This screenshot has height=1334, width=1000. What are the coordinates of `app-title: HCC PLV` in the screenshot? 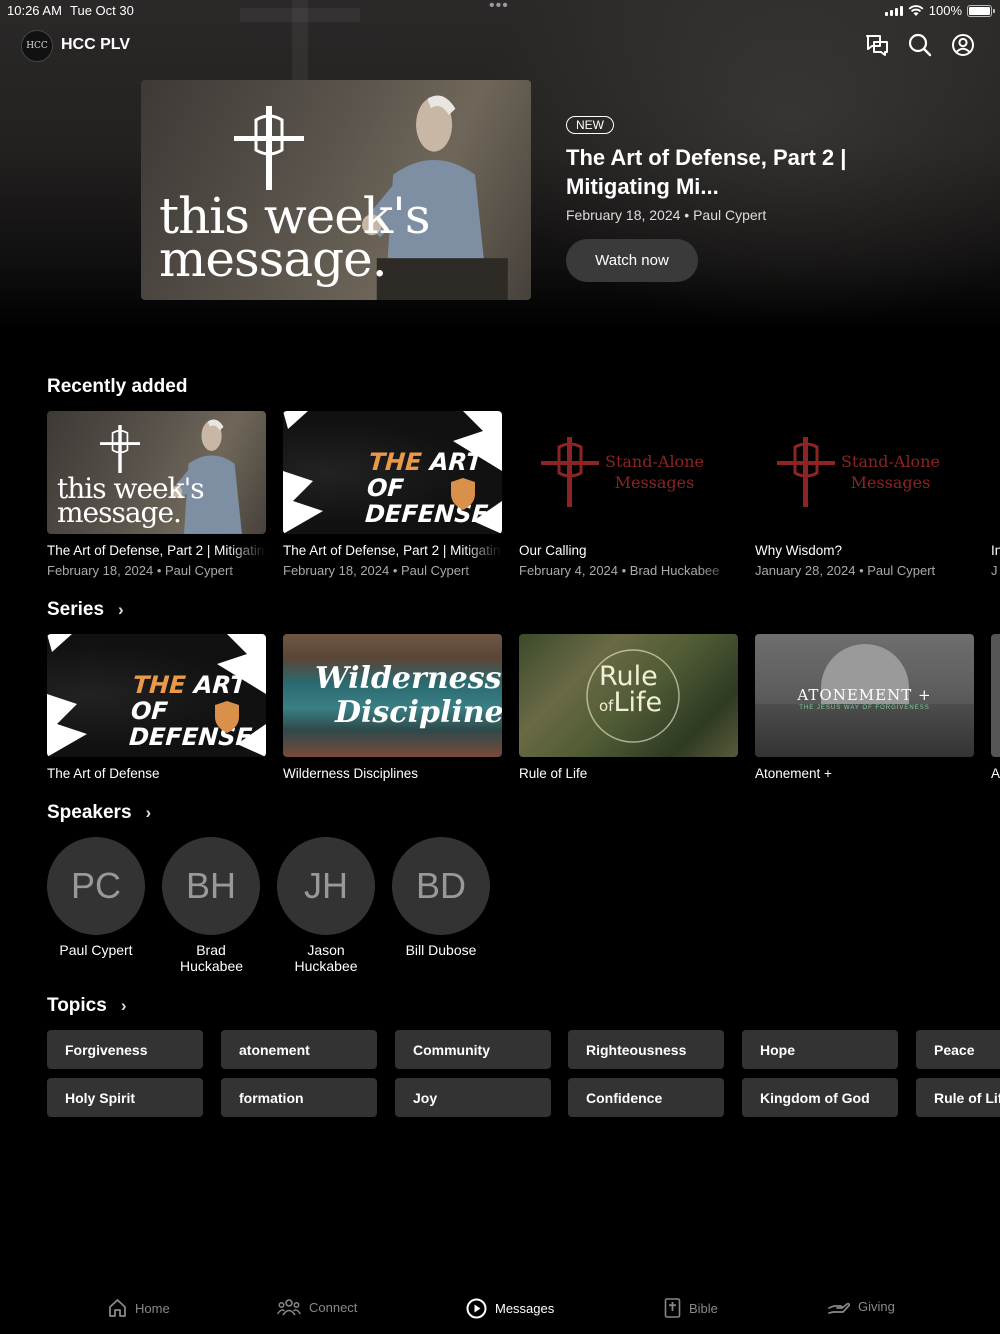 It's located at (96, 44).